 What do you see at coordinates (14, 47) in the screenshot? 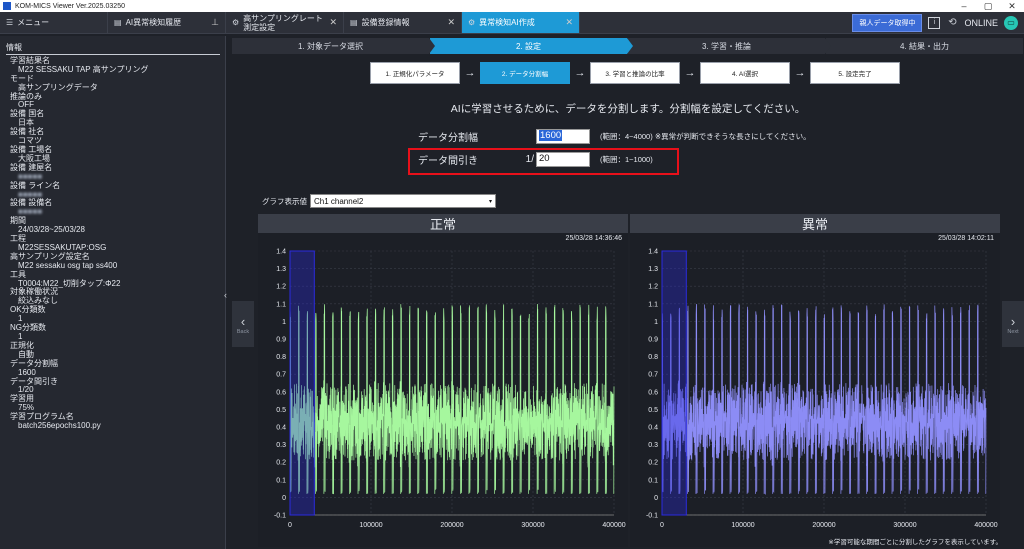
I see `sidebar-title: 情報` at bounding box center [14, 47].